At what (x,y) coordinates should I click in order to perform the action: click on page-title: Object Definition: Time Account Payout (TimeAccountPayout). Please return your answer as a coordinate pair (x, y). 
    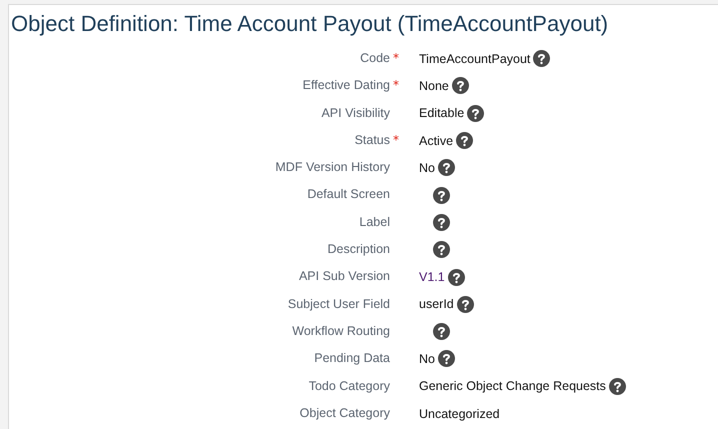
    Looking at the image, I should click on (310, 24).